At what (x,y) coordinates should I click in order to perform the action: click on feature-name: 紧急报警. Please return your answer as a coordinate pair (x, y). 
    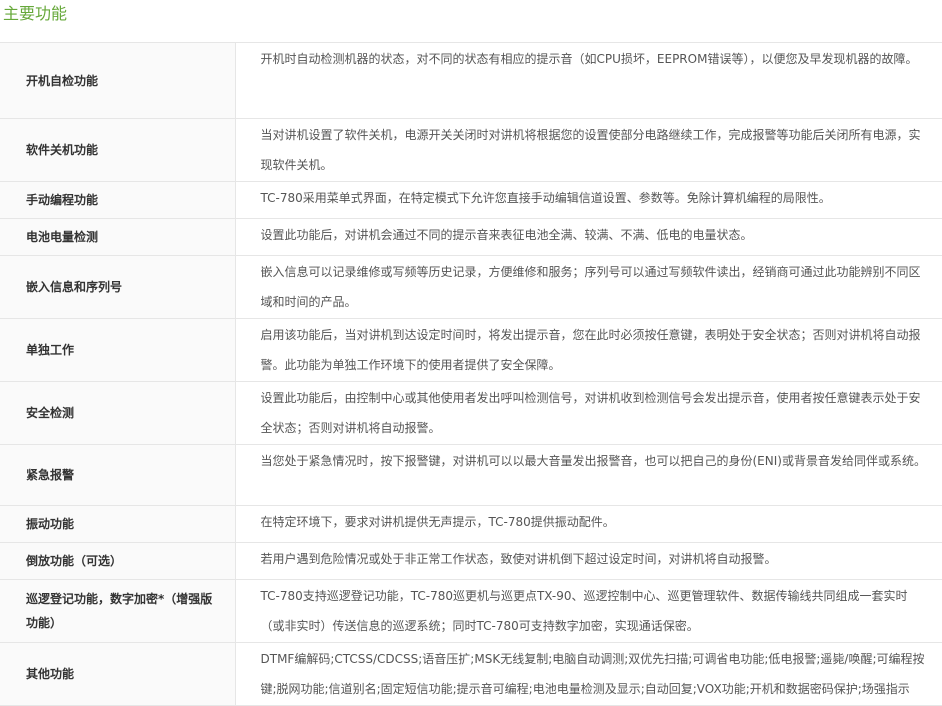
    Looking at the image, I should click on (118, 475).